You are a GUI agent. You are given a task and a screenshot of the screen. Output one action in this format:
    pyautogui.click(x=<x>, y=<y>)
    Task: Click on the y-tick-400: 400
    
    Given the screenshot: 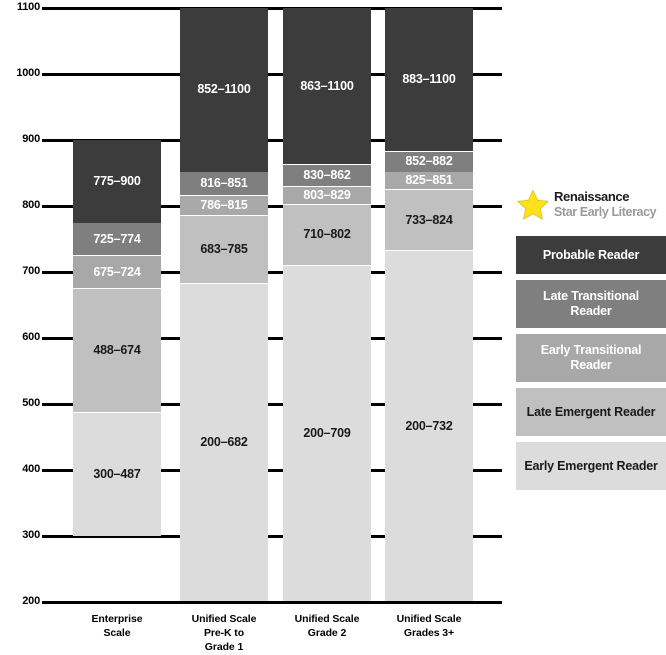 What is the action you would take?
    pyautogui.click(x=20, y=470)
    